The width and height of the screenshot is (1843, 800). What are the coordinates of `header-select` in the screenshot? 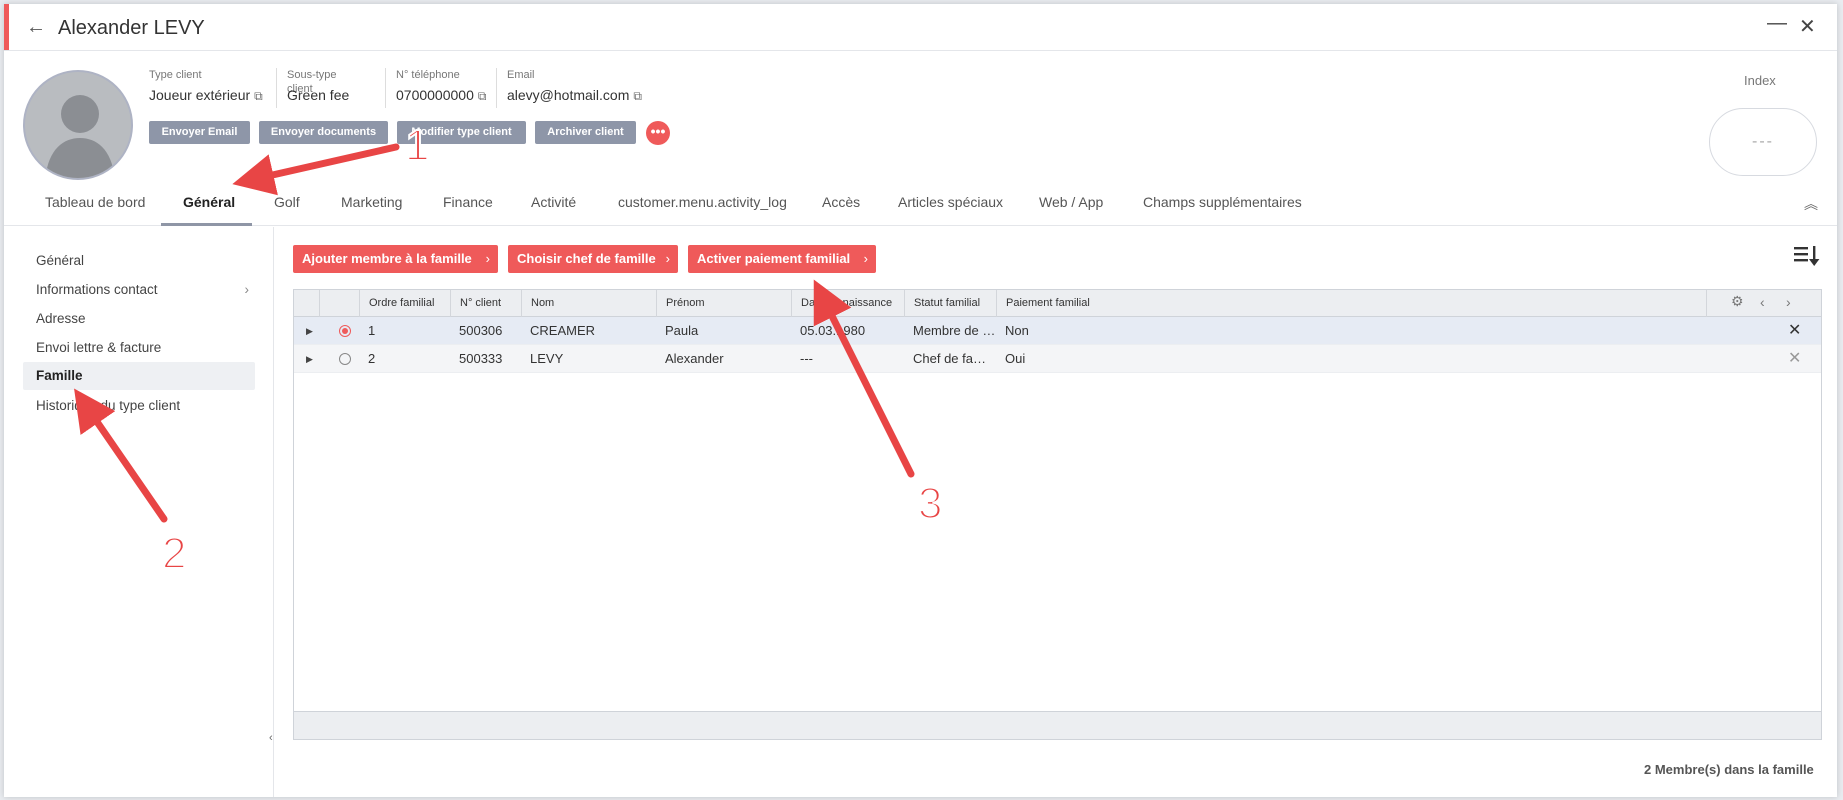 It's located at (339, 303).